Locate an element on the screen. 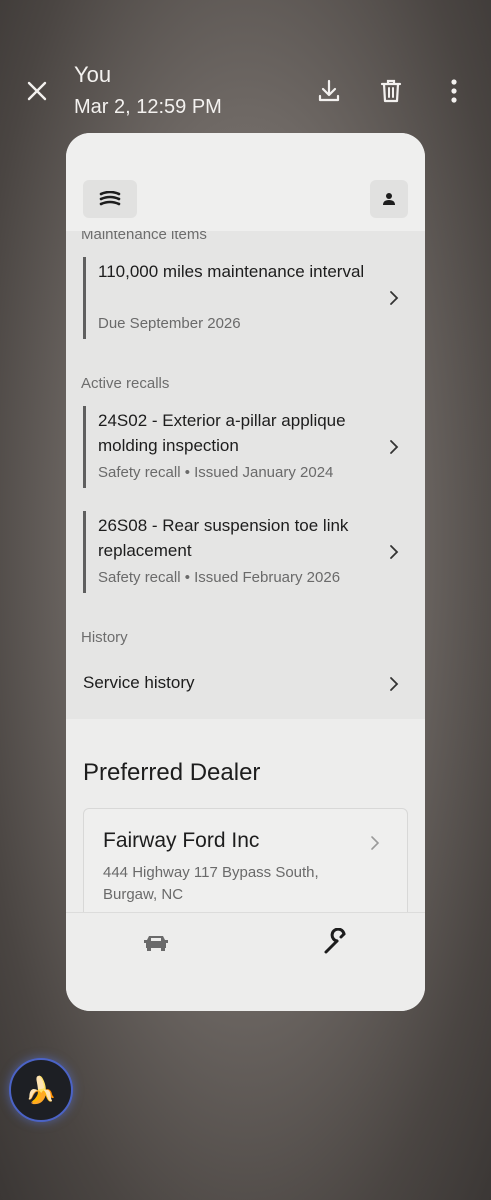  banana-emoji: 🍌 is located at coordinates (41, 1089).